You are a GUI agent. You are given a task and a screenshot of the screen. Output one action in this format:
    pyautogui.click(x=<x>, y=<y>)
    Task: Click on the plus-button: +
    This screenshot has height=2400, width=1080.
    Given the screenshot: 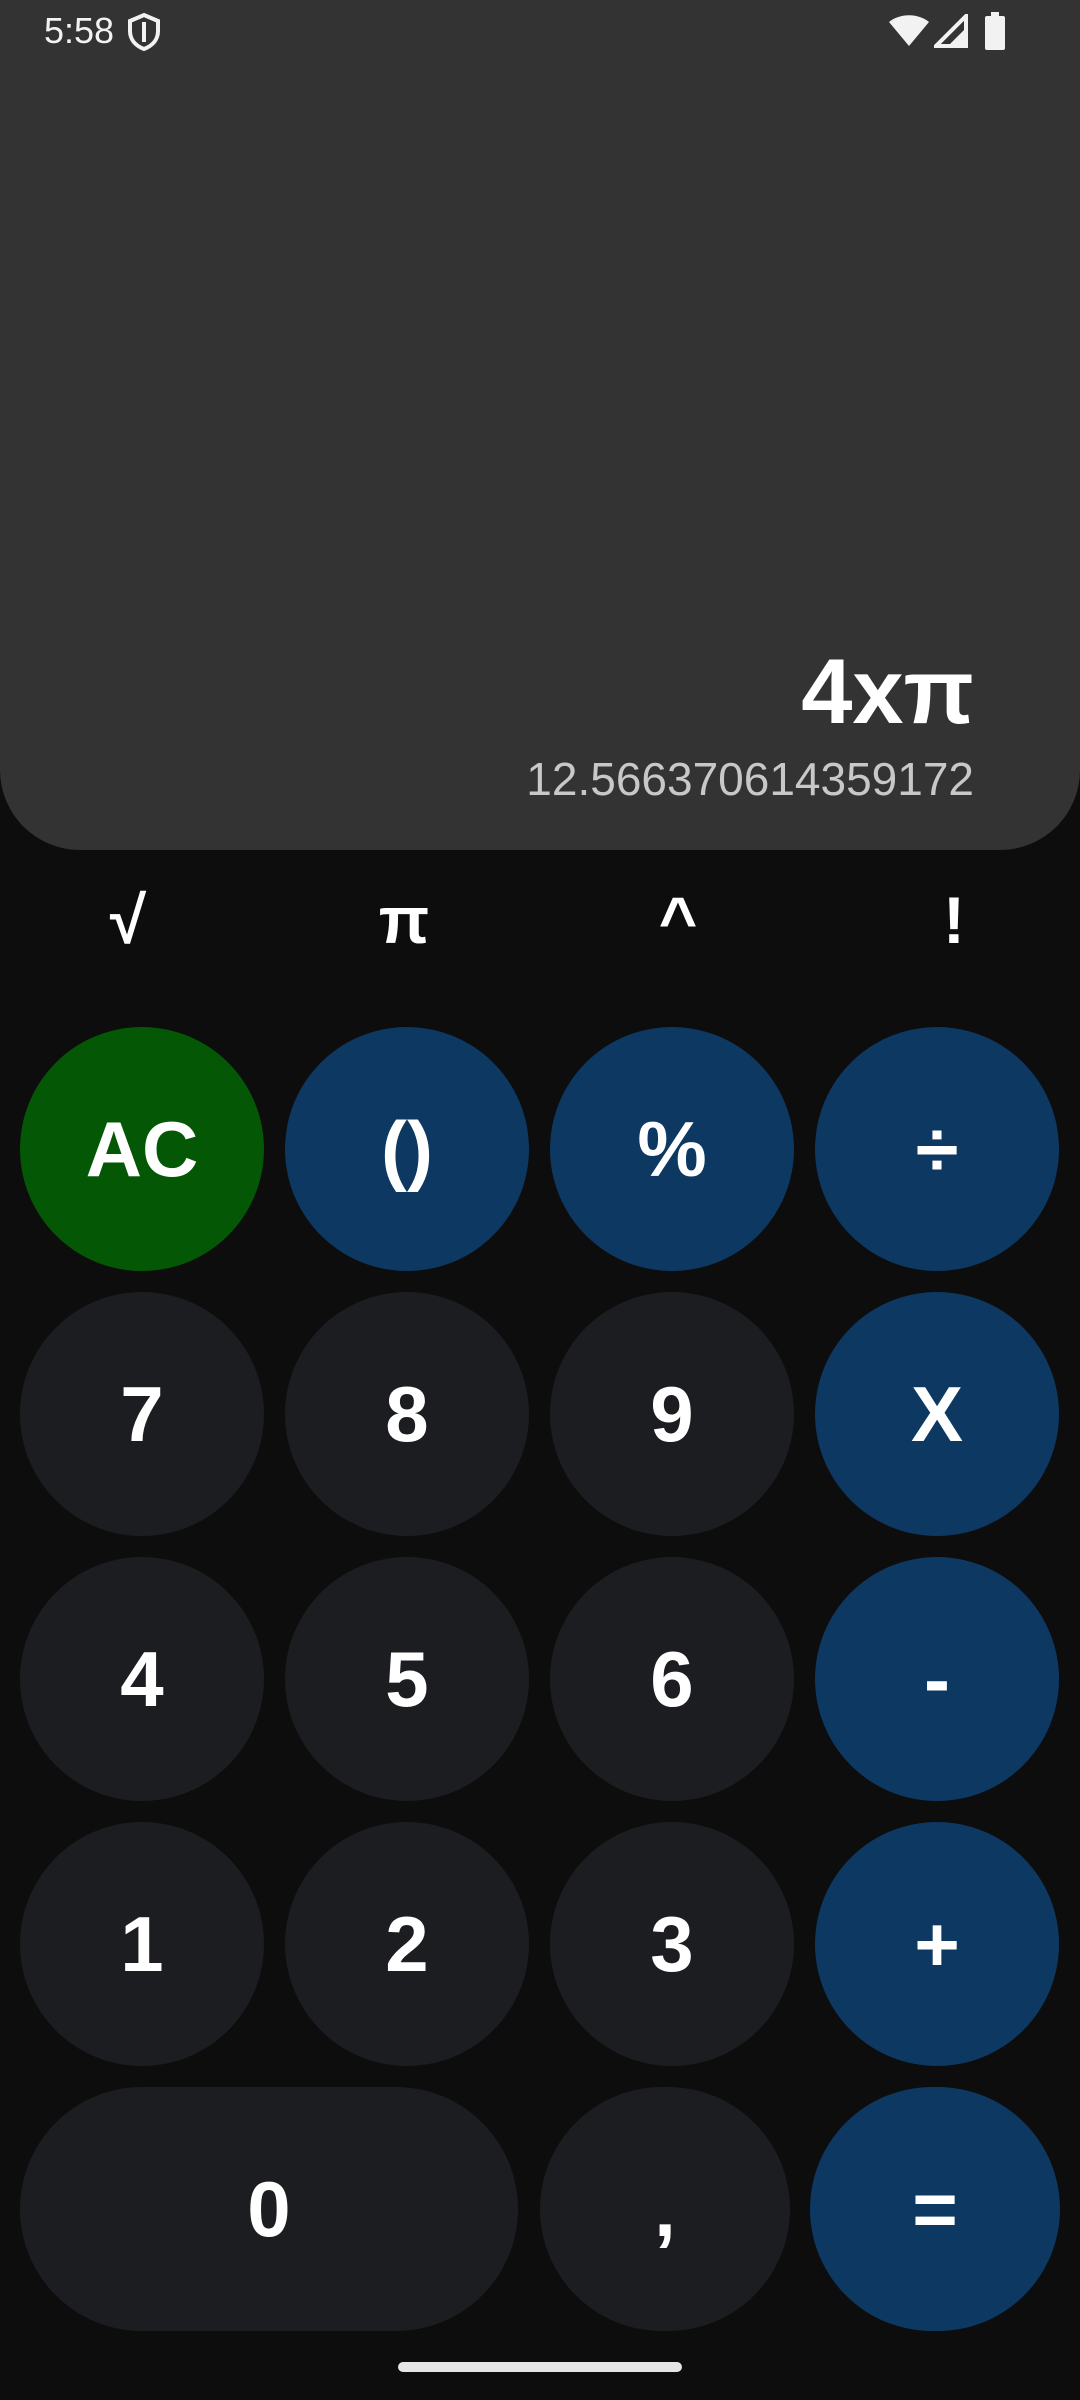 What is the action you would take?
    pyautogui.click(x=937, y=1944)
    